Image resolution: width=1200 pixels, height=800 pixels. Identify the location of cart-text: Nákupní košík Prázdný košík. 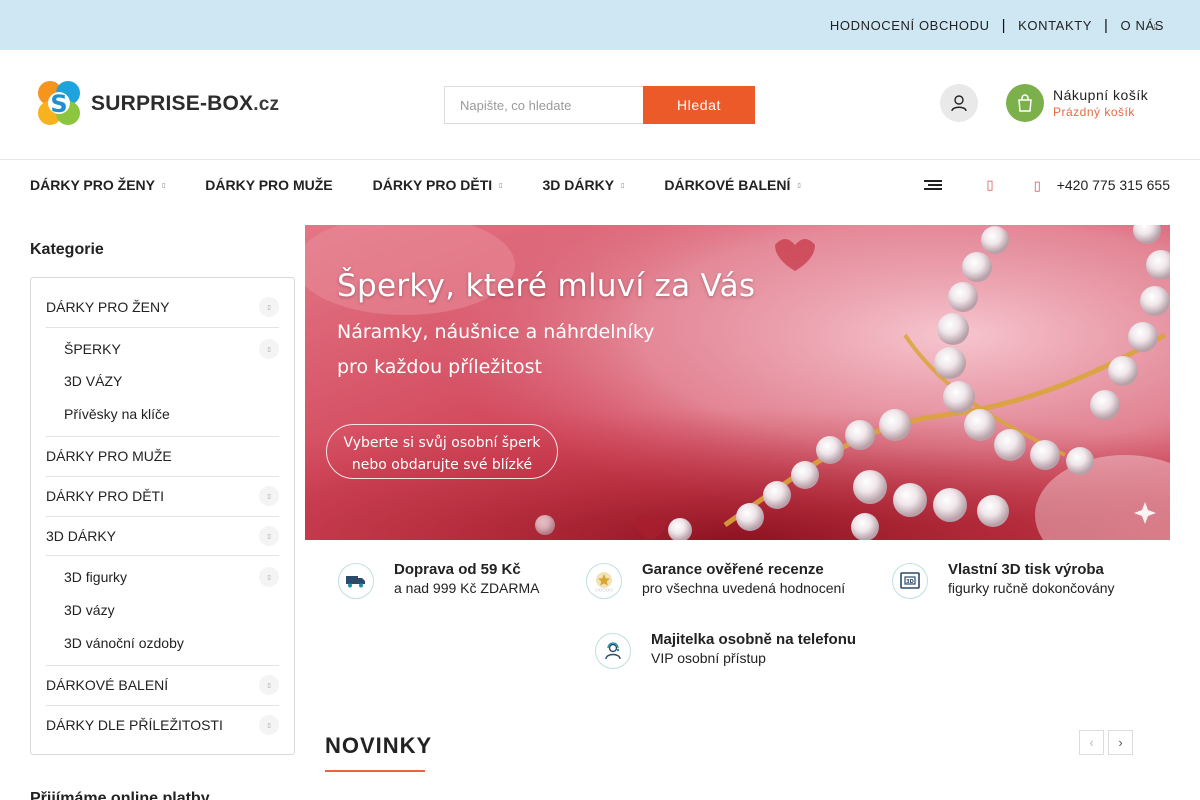
(1100, 103).